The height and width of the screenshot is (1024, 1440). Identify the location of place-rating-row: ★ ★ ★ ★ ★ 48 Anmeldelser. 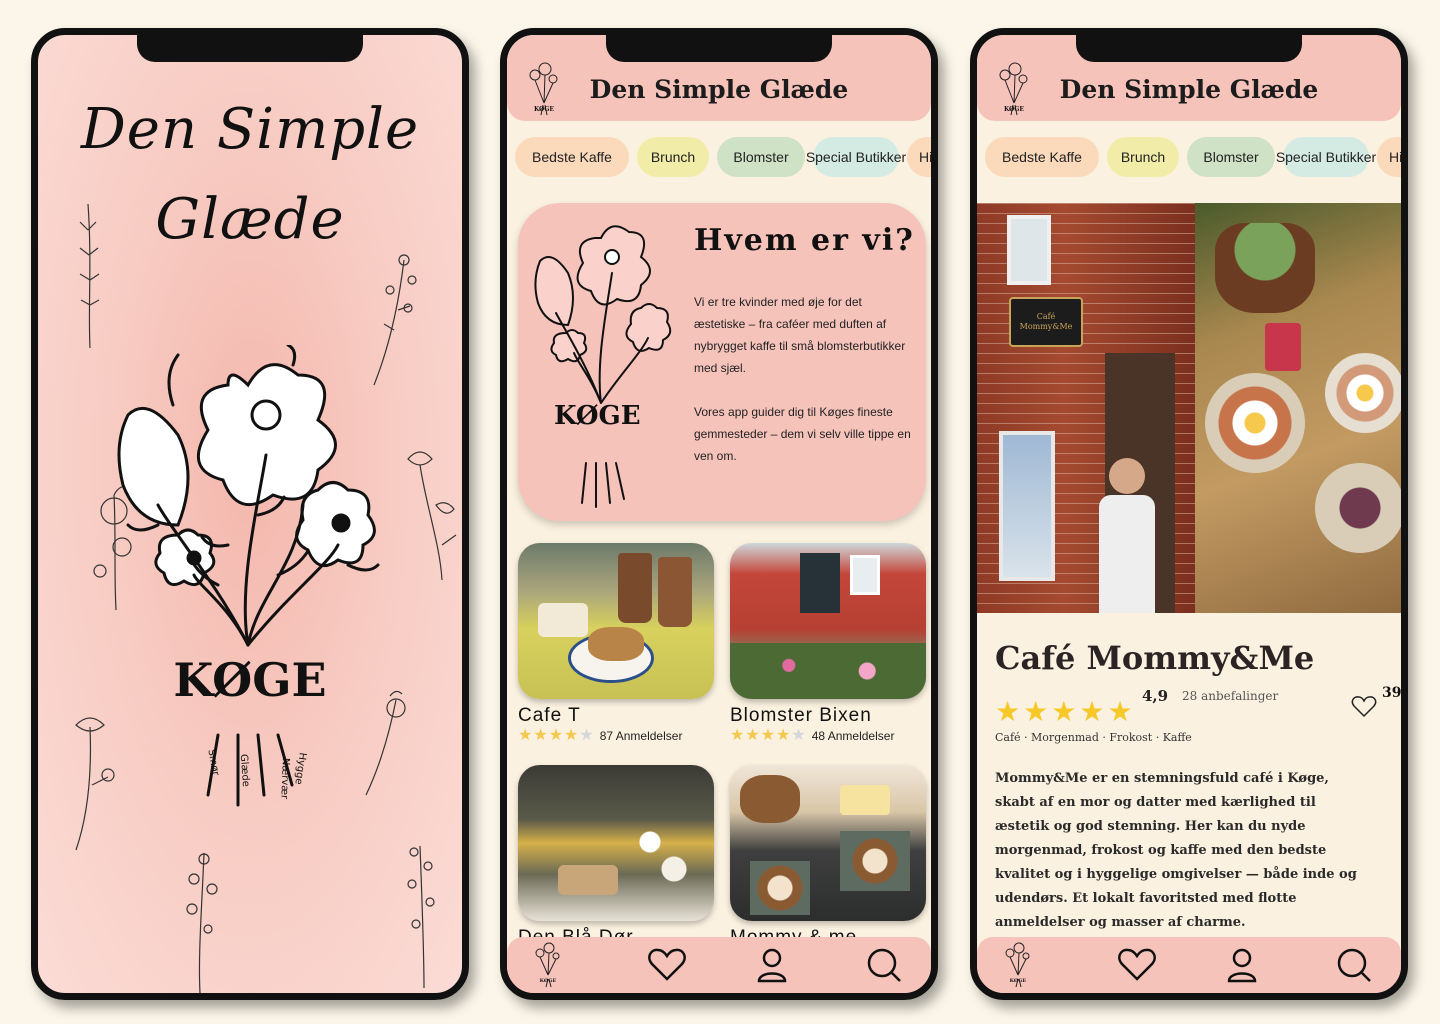
(828, 735).